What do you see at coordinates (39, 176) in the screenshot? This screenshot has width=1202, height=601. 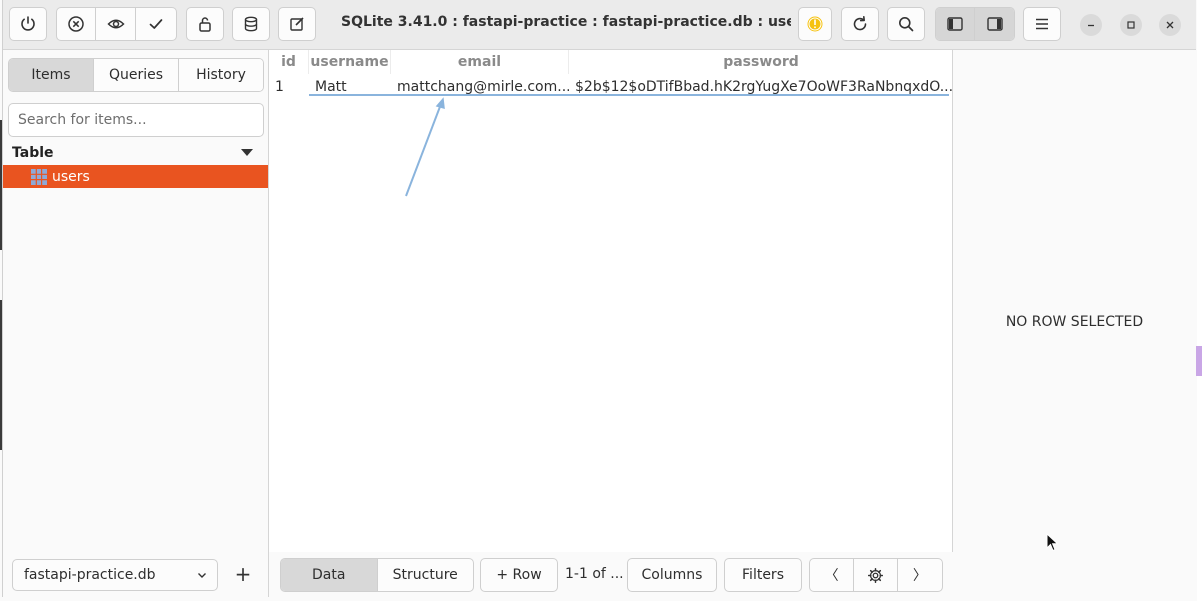 I see `table-icon` at bounding box center [39, 176].